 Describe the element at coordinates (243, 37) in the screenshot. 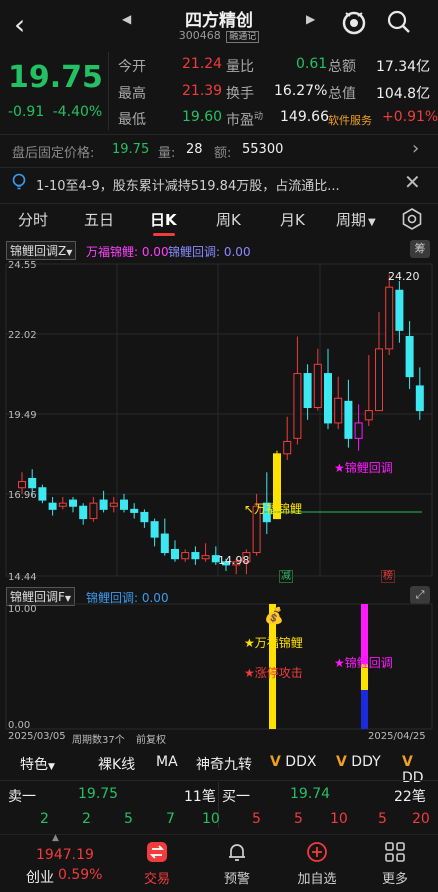

I see `rongtong-tag: 融通记` at that location.